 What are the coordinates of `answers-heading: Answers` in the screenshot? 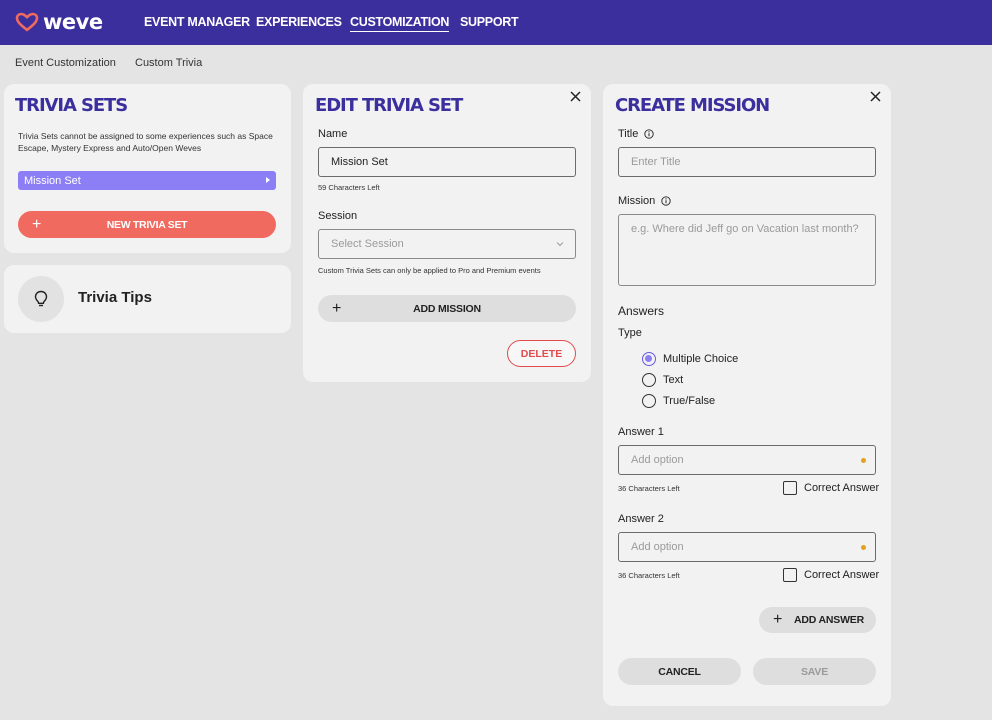 It's located at (641, 311).